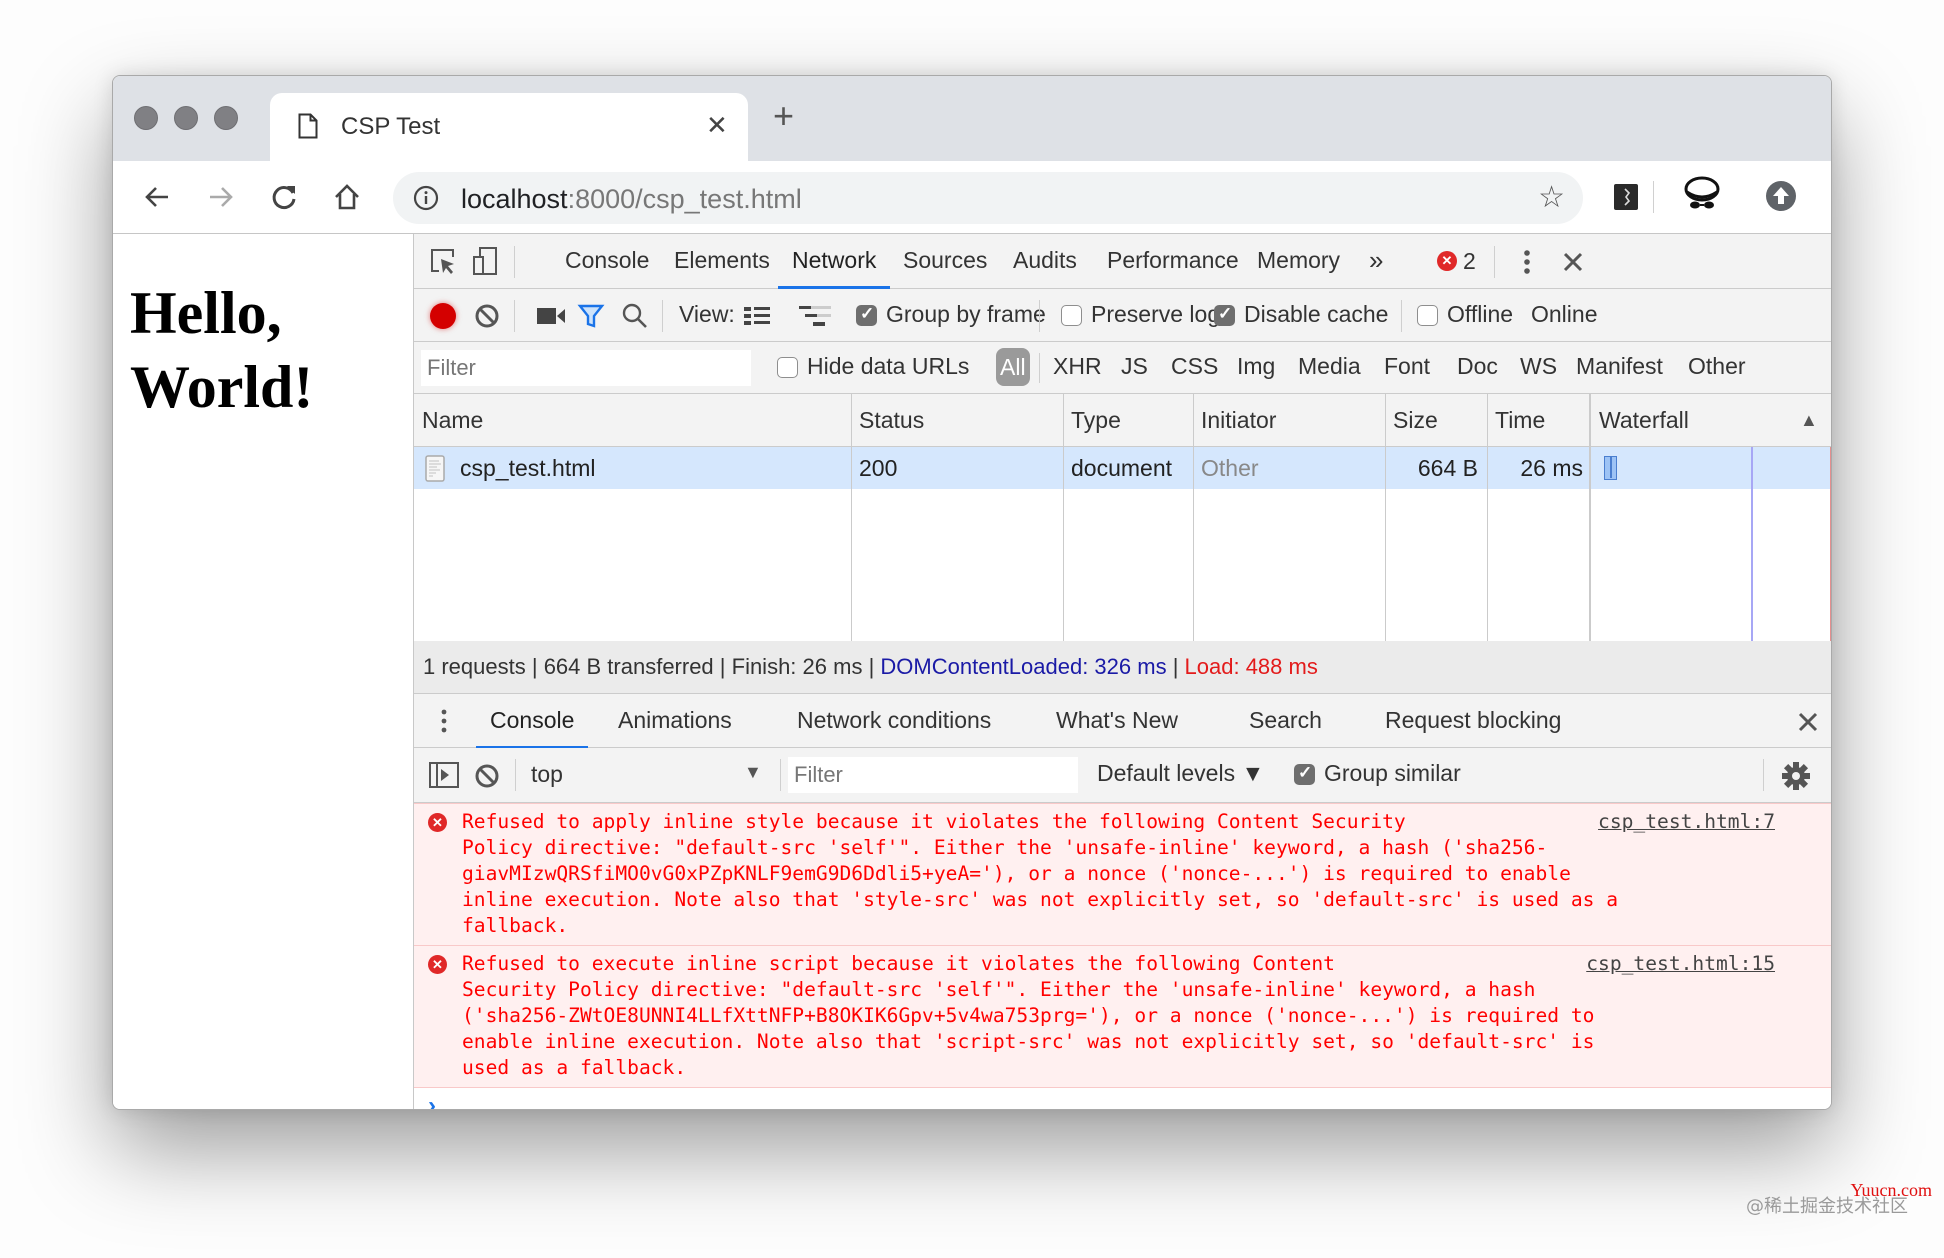 This screenshot has height=1258, width=1944. I want to click on request-name: csp_test.html, so click(528, 468).